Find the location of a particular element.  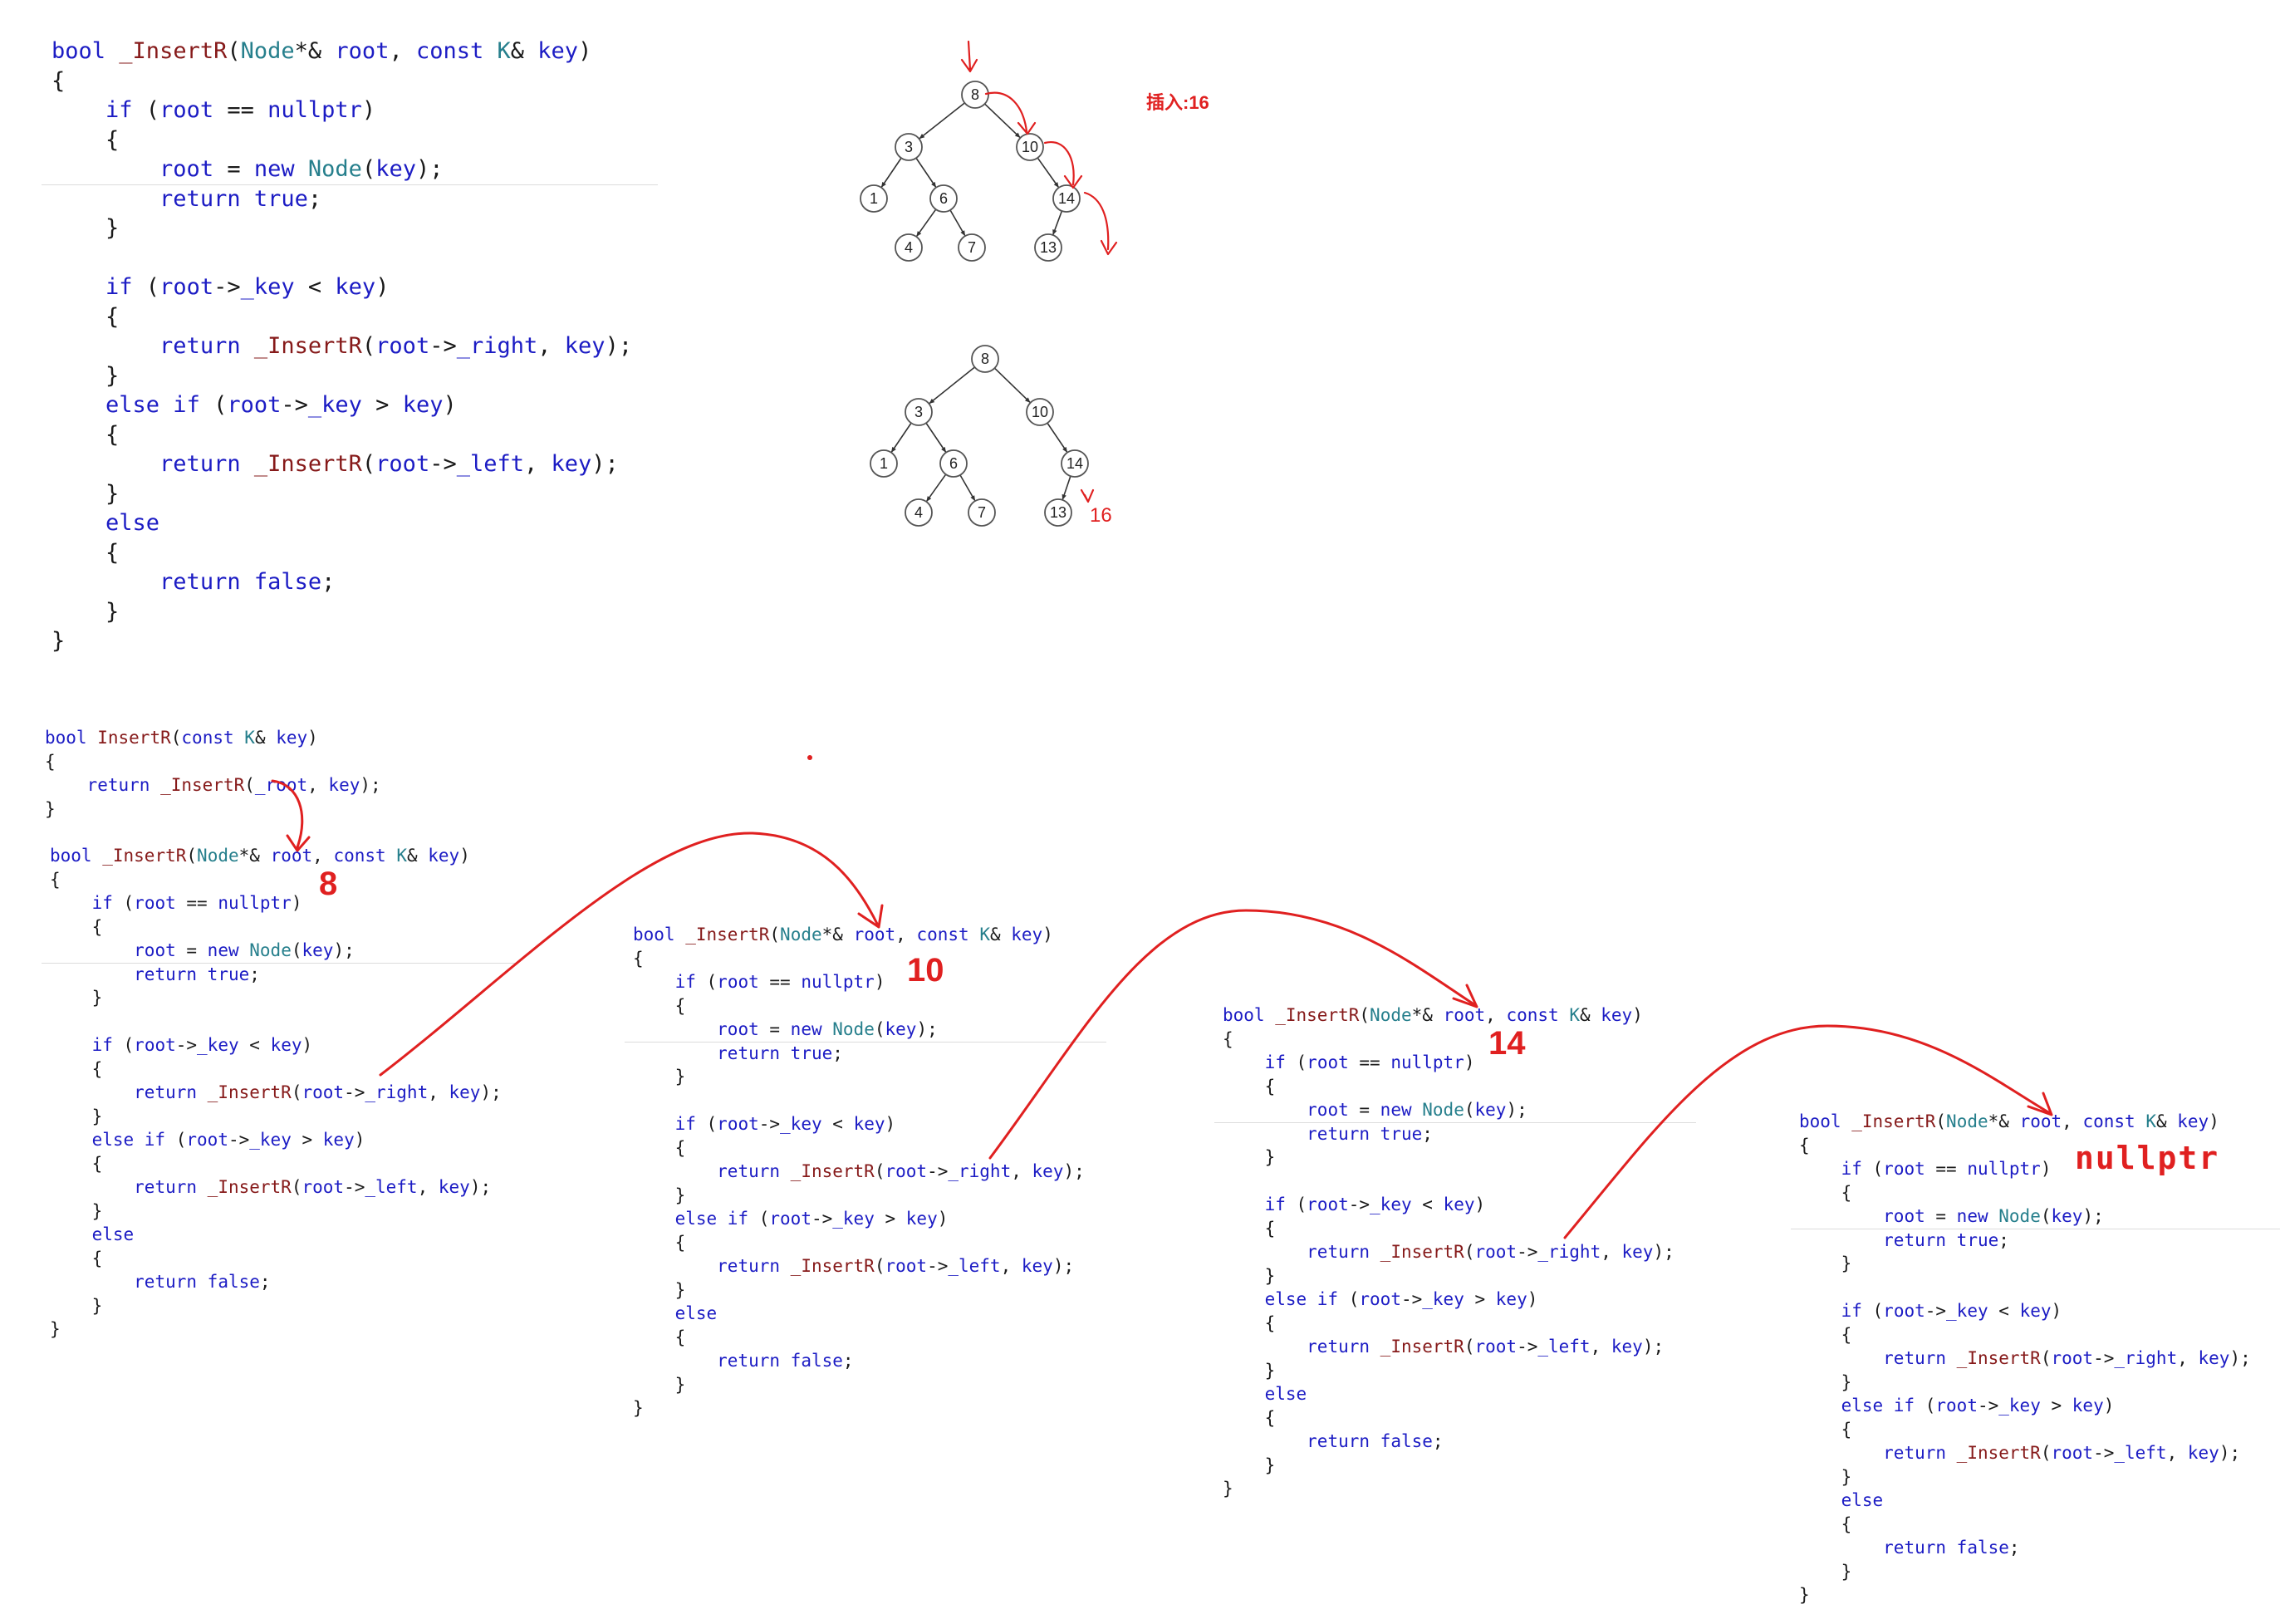

call-arrow-wrapper is located at coordinates (291, 815).